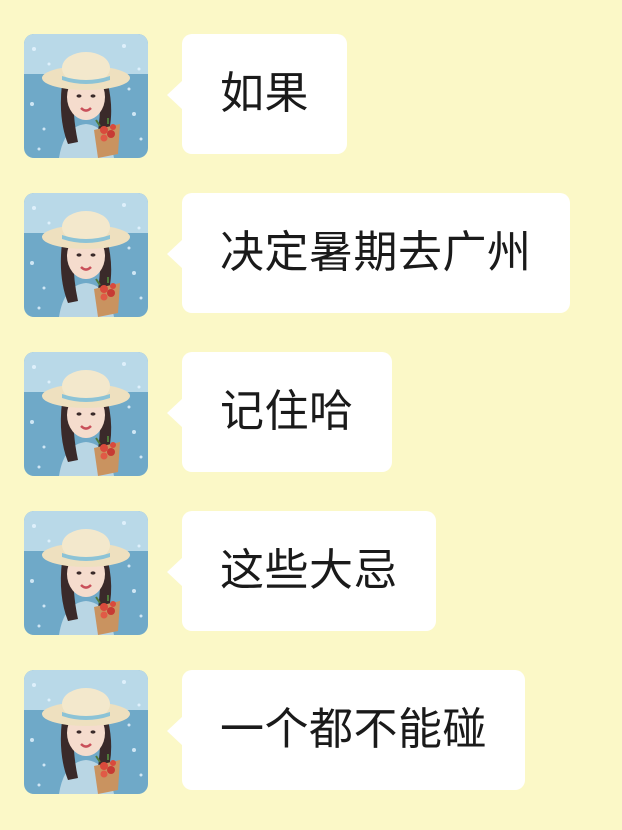 This screenshot has height=830, width=622. What do you see at coordinates (264, 93) in the screenshot?
I see `message-text: 如果` at bounding box center [264, 93].